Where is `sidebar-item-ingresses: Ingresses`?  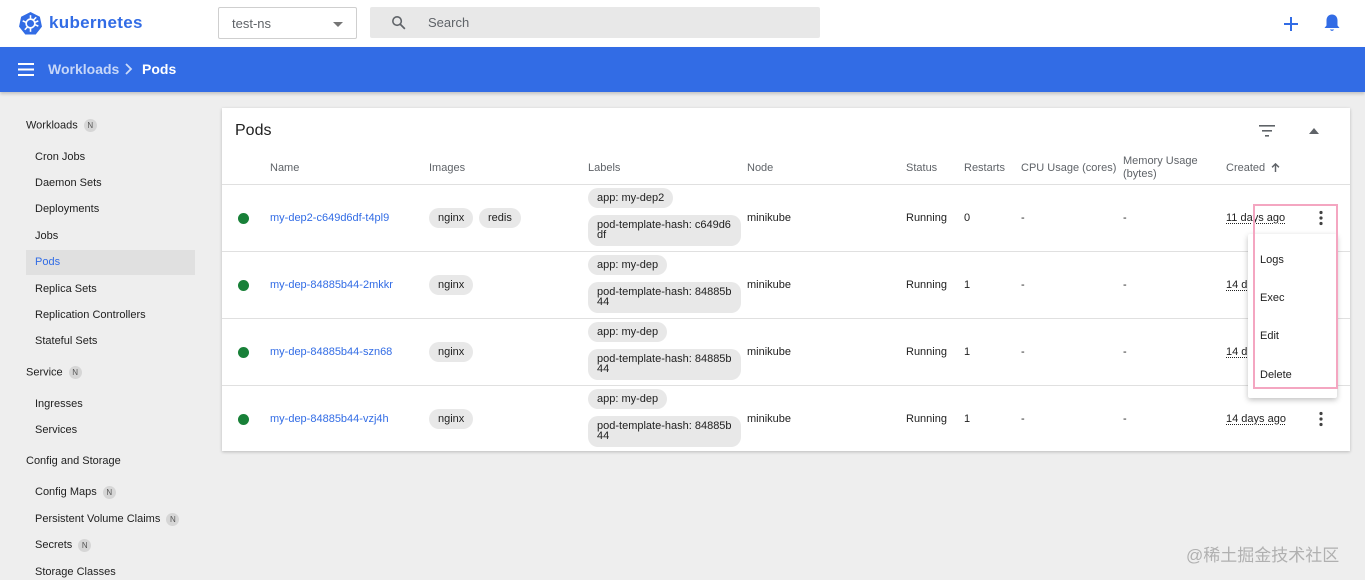
sidebar-item-ingresses: Ingresses is located at coordinates (110, 404).